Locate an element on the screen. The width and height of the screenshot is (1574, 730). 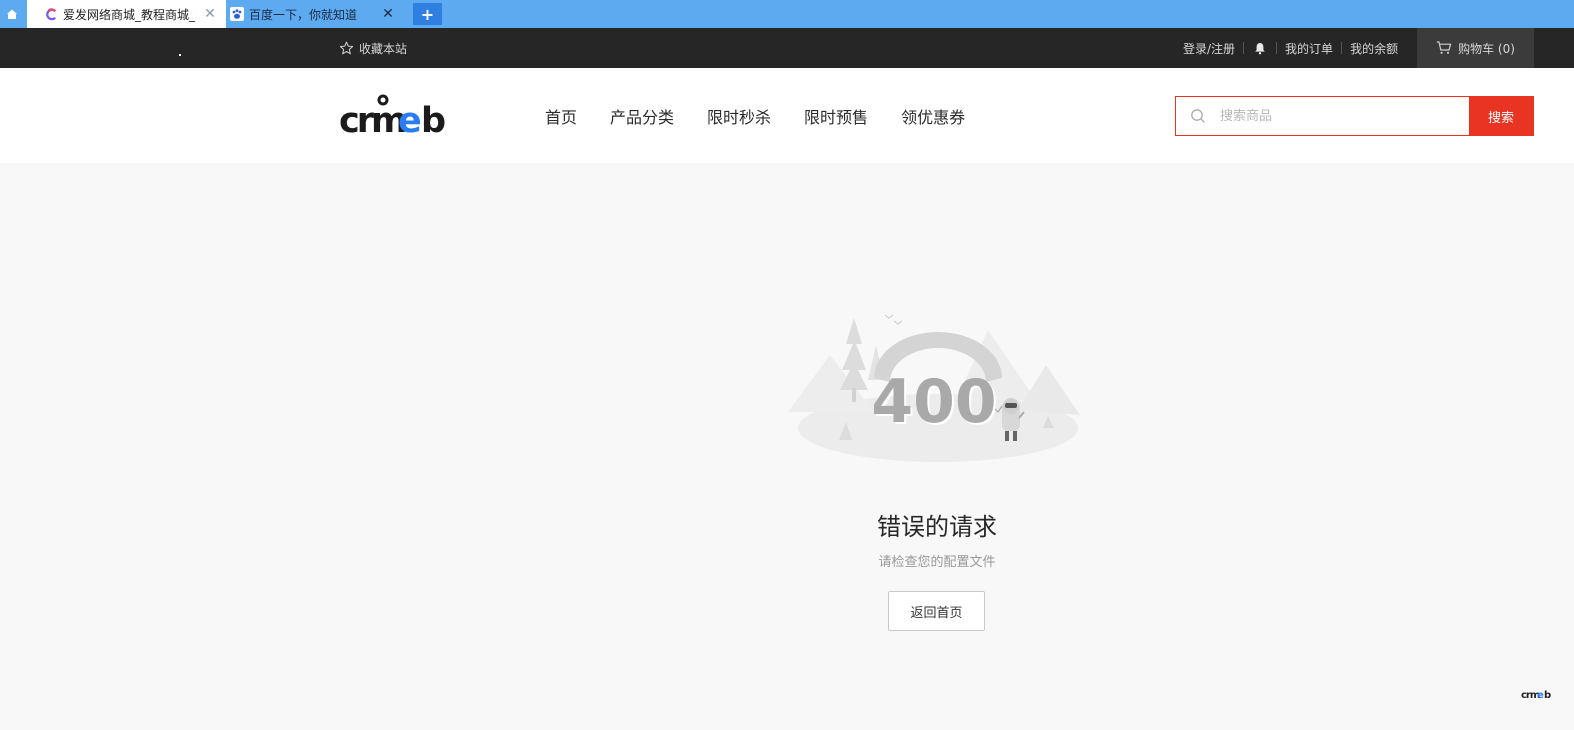
star-icon is located at coordinates (346, 47).